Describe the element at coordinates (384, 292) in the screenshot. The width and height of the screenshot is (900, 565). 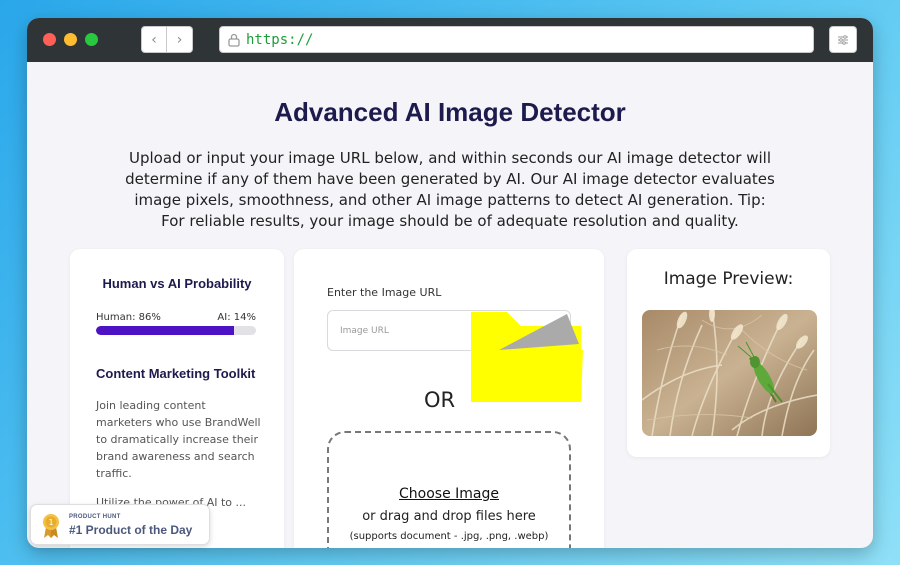
I see `image-url-label: Enter the Image URL` at that location.